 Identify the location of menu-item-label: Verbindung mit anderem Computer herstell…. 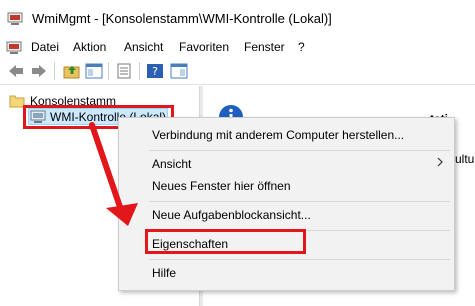
(278, 135).